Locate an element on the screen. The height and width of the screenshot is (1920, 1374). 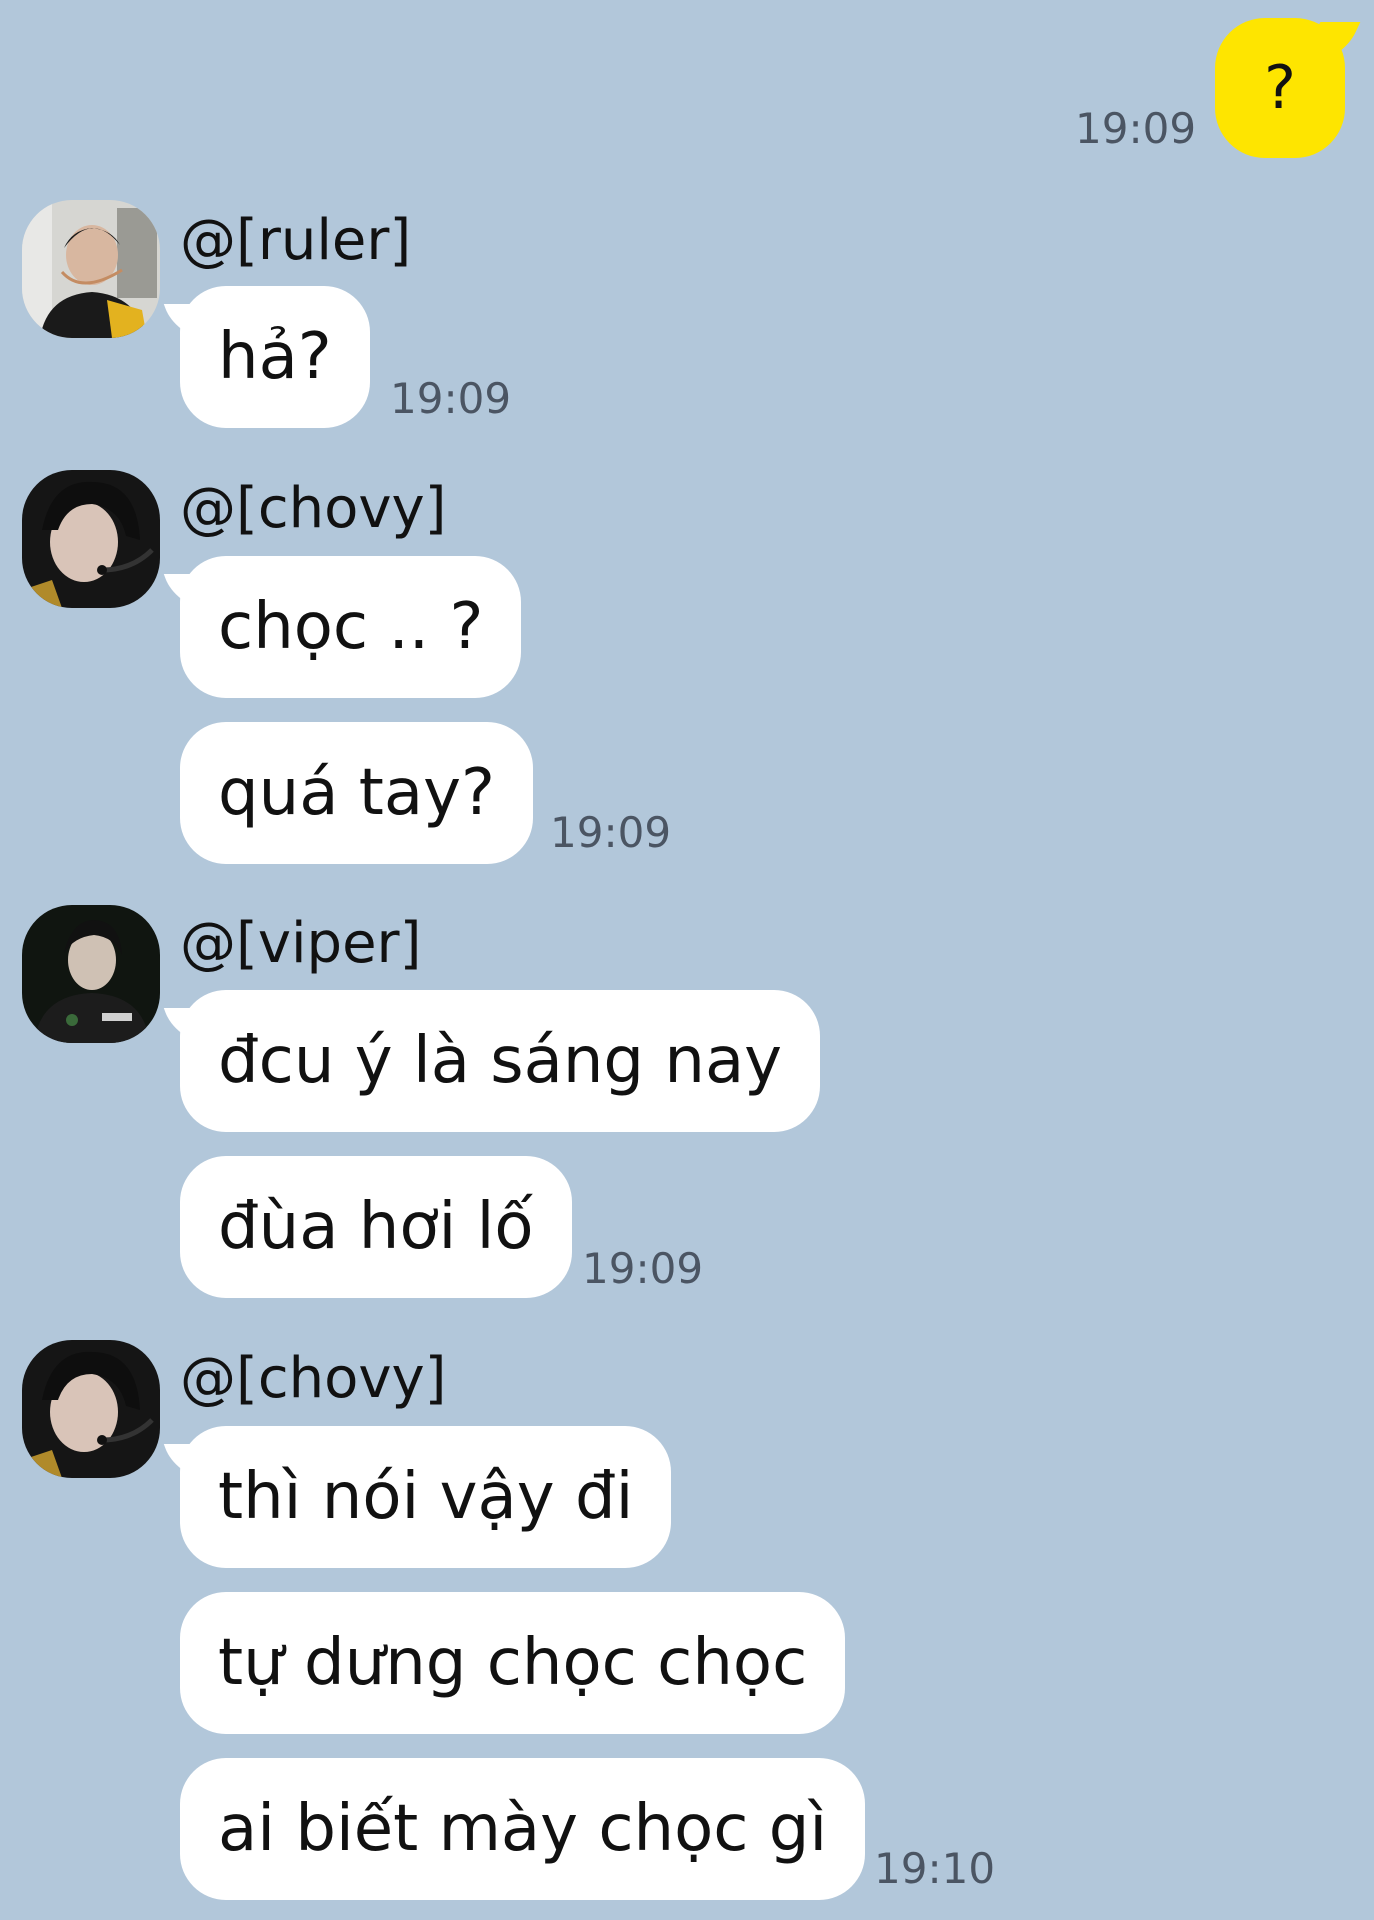
incoming-message-bubble: hả? is located at coordinates (275, 357).